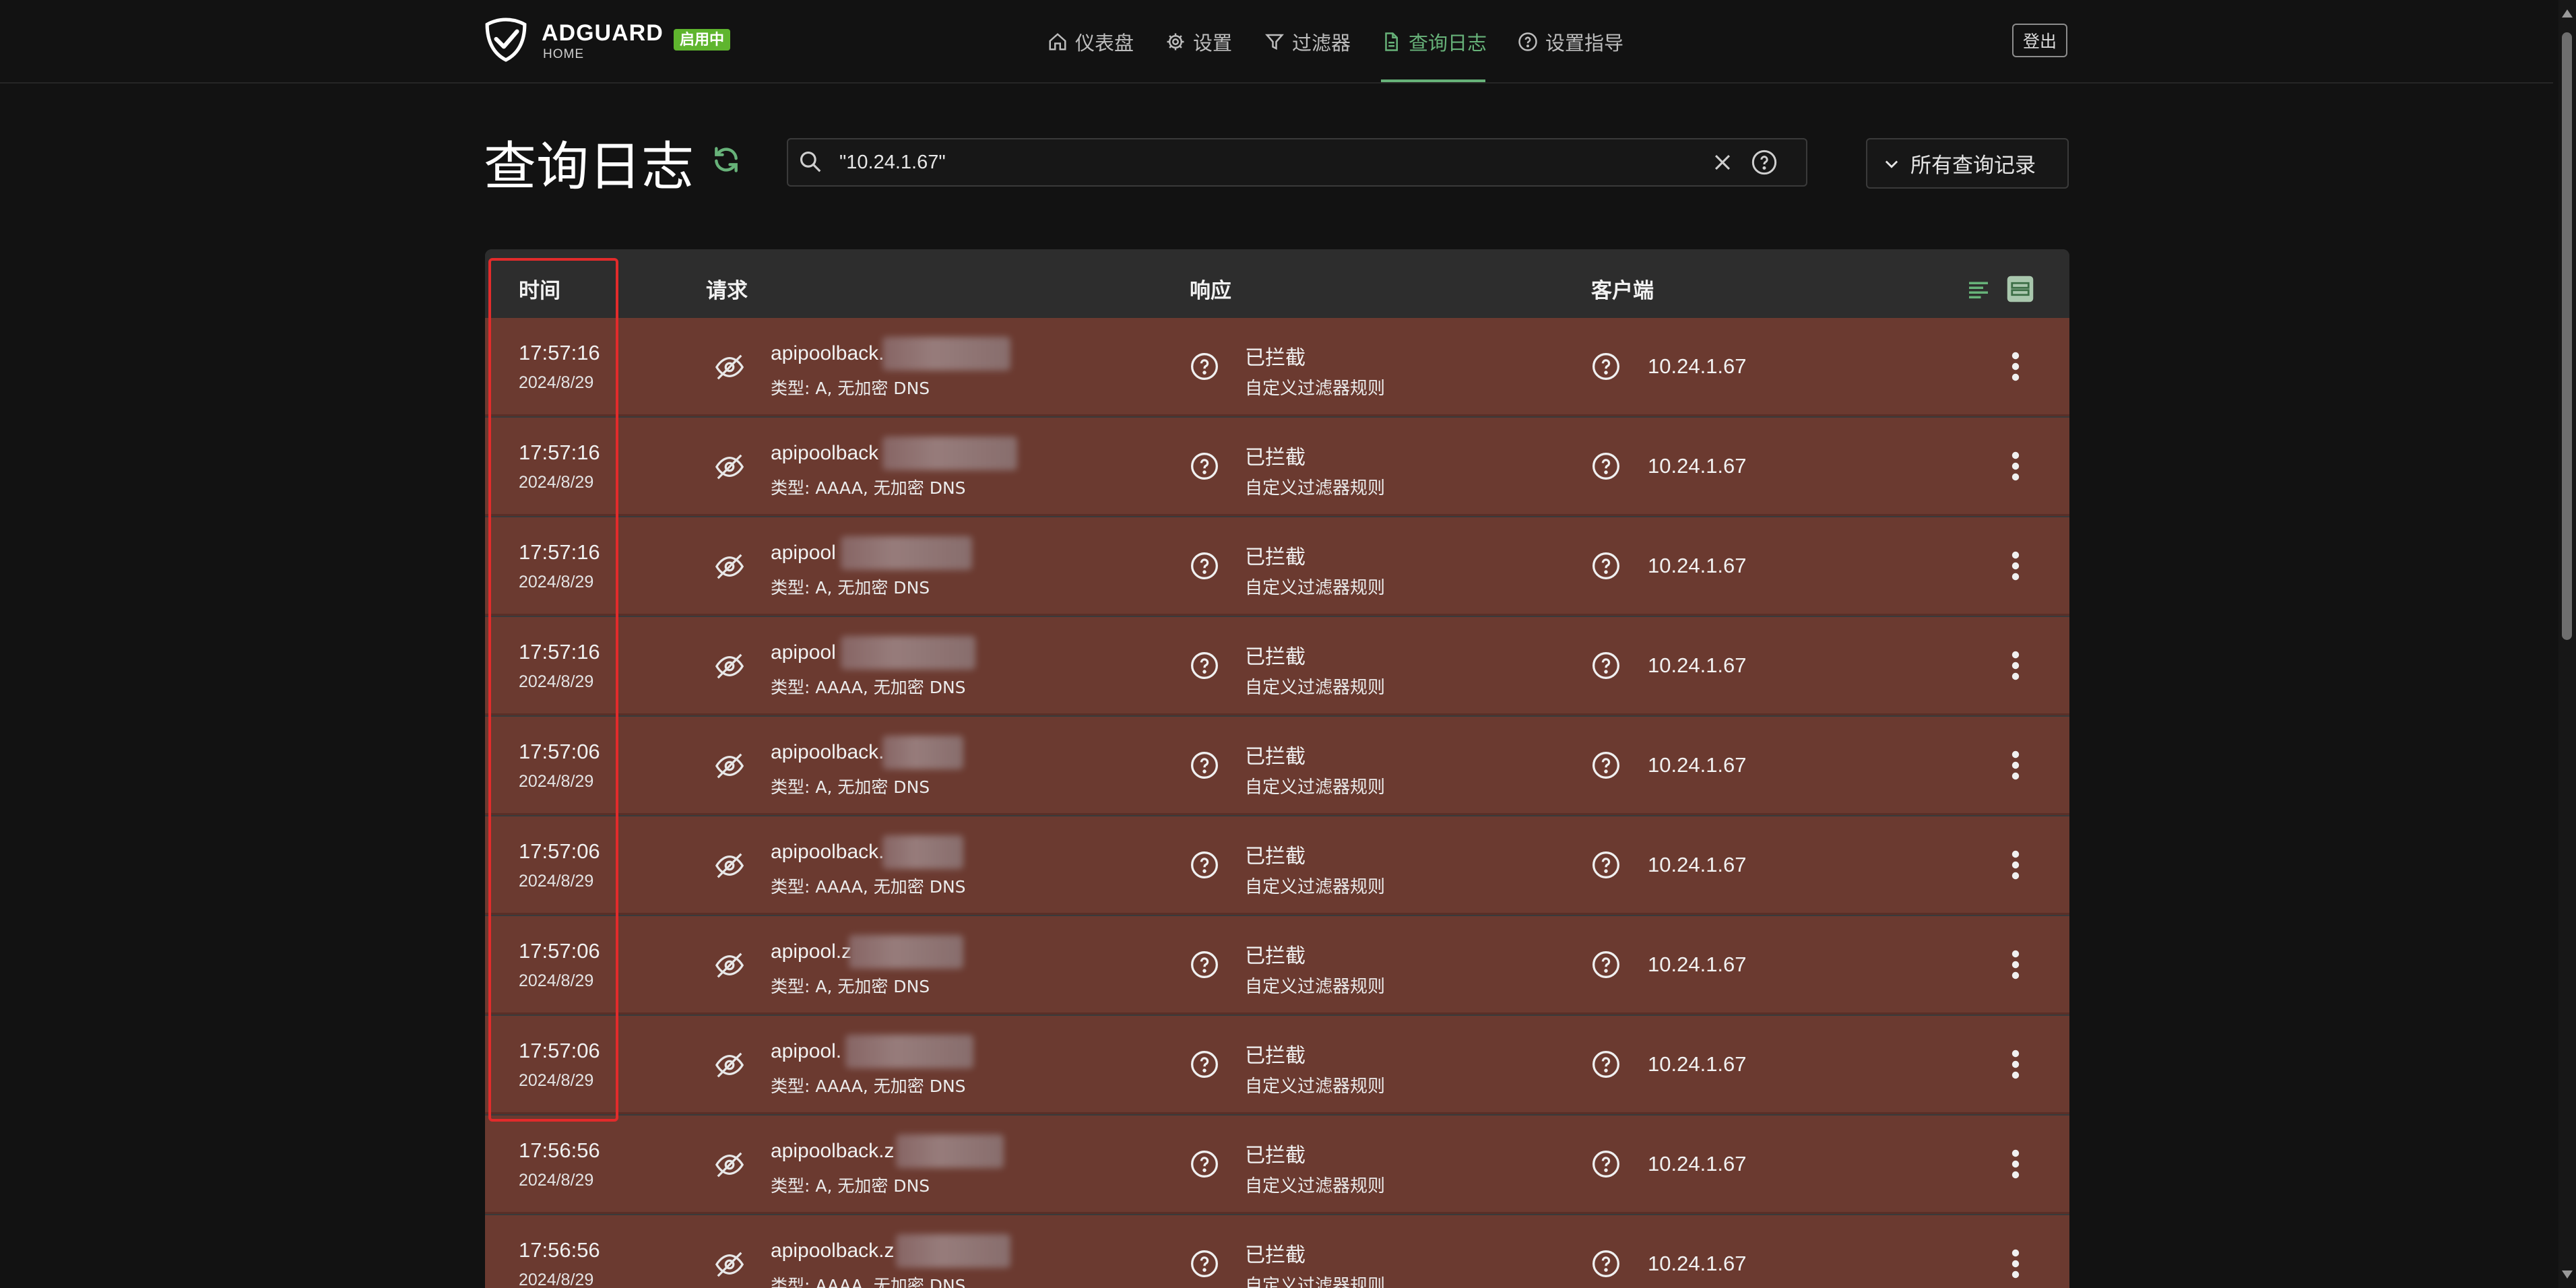 The image size is (2576, 1288). I want to click on row-time: 17:56:56, so click(560, 1150).